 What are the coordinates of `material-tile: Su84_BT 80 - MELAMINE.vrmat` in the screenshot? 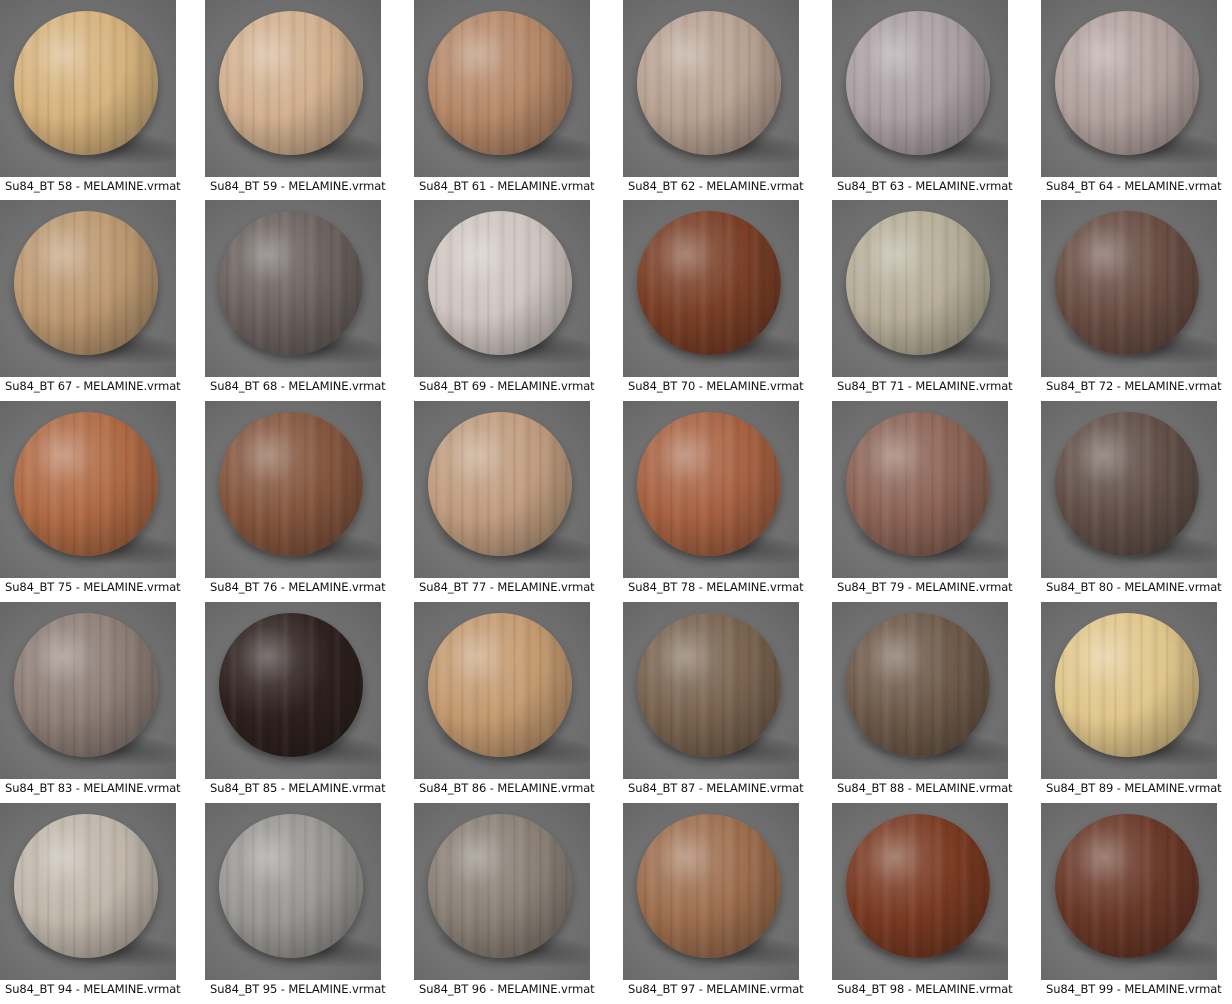 It's located at (1131, 501).